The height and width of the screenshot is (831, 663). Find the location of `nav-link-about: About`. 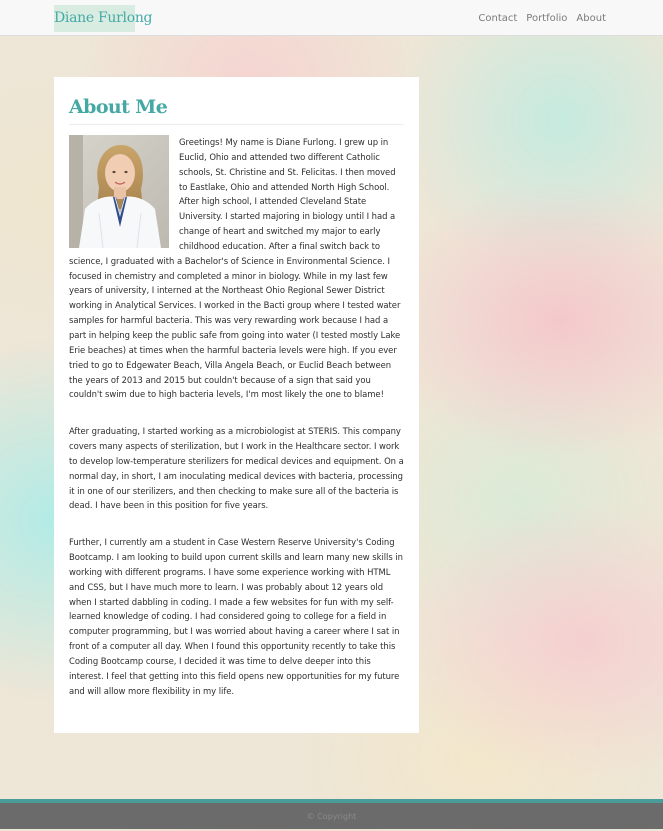

nav-link-about: About is located at coordinates (591, 18).